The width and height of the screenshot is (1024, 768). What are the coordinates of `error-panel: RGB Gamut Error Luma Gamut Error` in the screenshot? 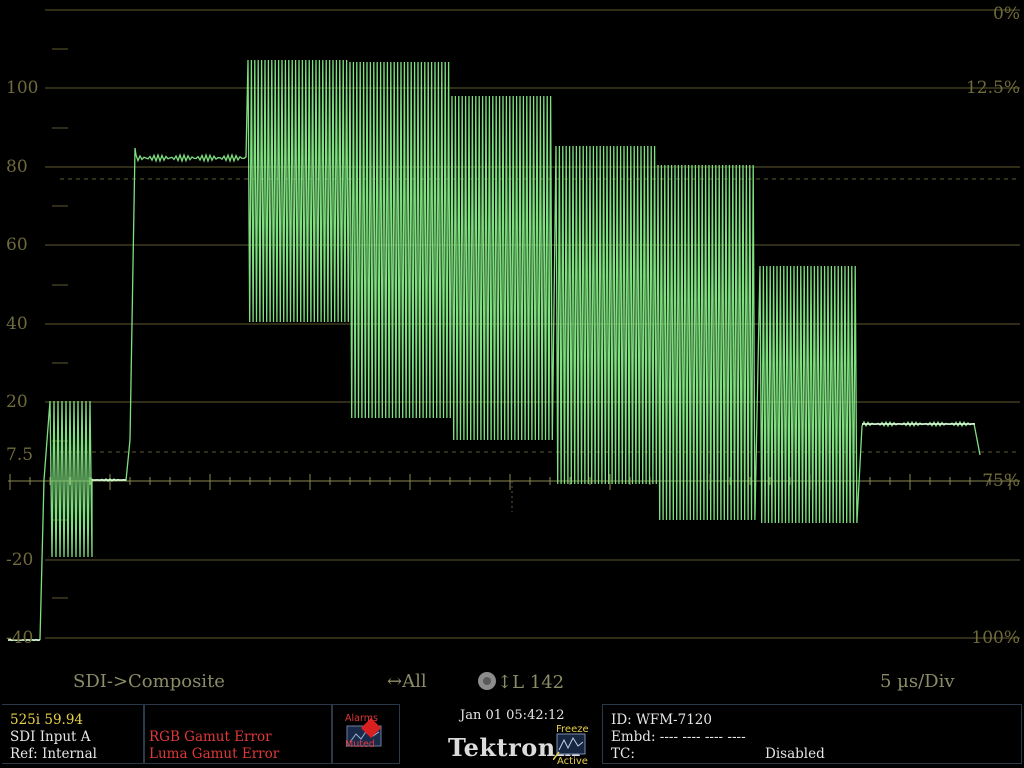 It's located at (238, 734).